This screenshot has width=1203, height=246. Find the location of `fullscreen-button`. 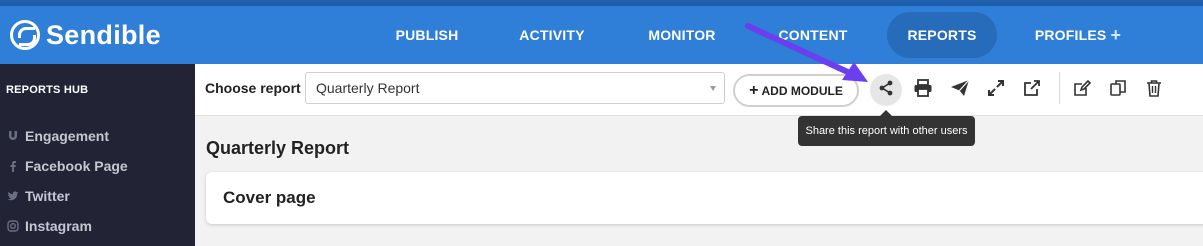

fullscreen-button is located at coordinates (996, 90).